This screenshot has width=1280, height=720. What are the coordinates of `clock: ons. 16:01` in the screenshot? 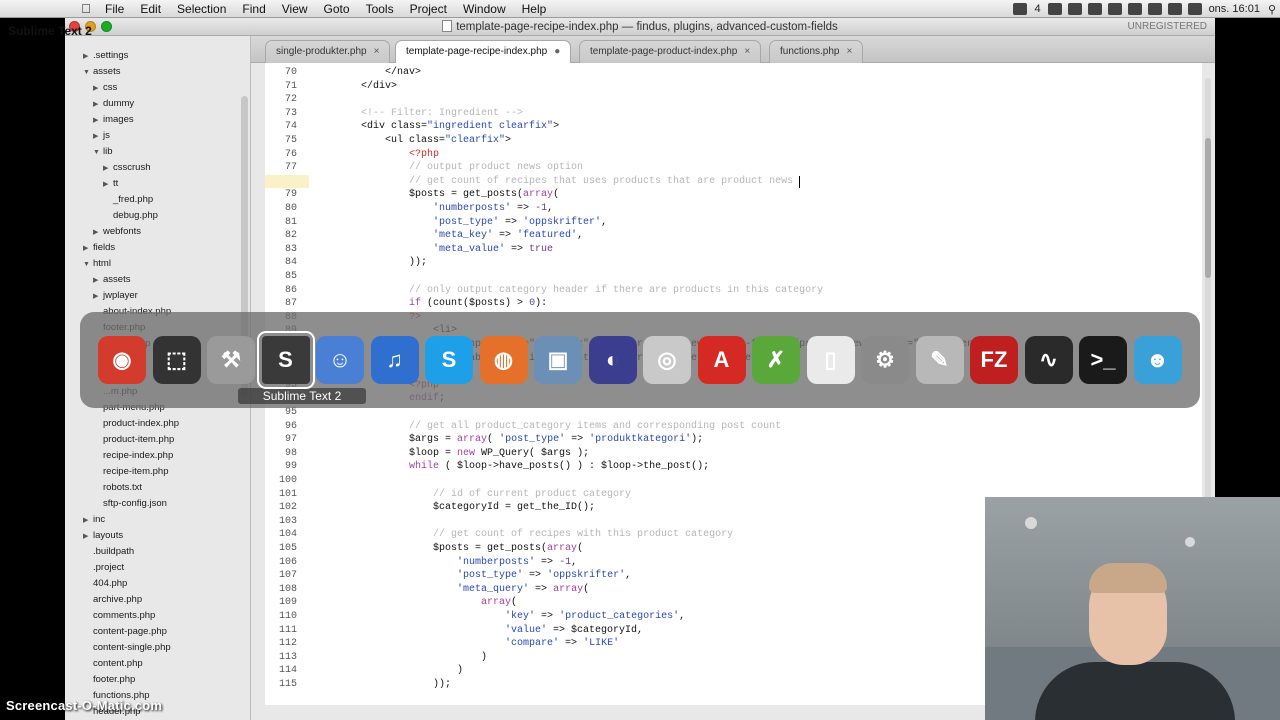 It's located at (1234, 9).